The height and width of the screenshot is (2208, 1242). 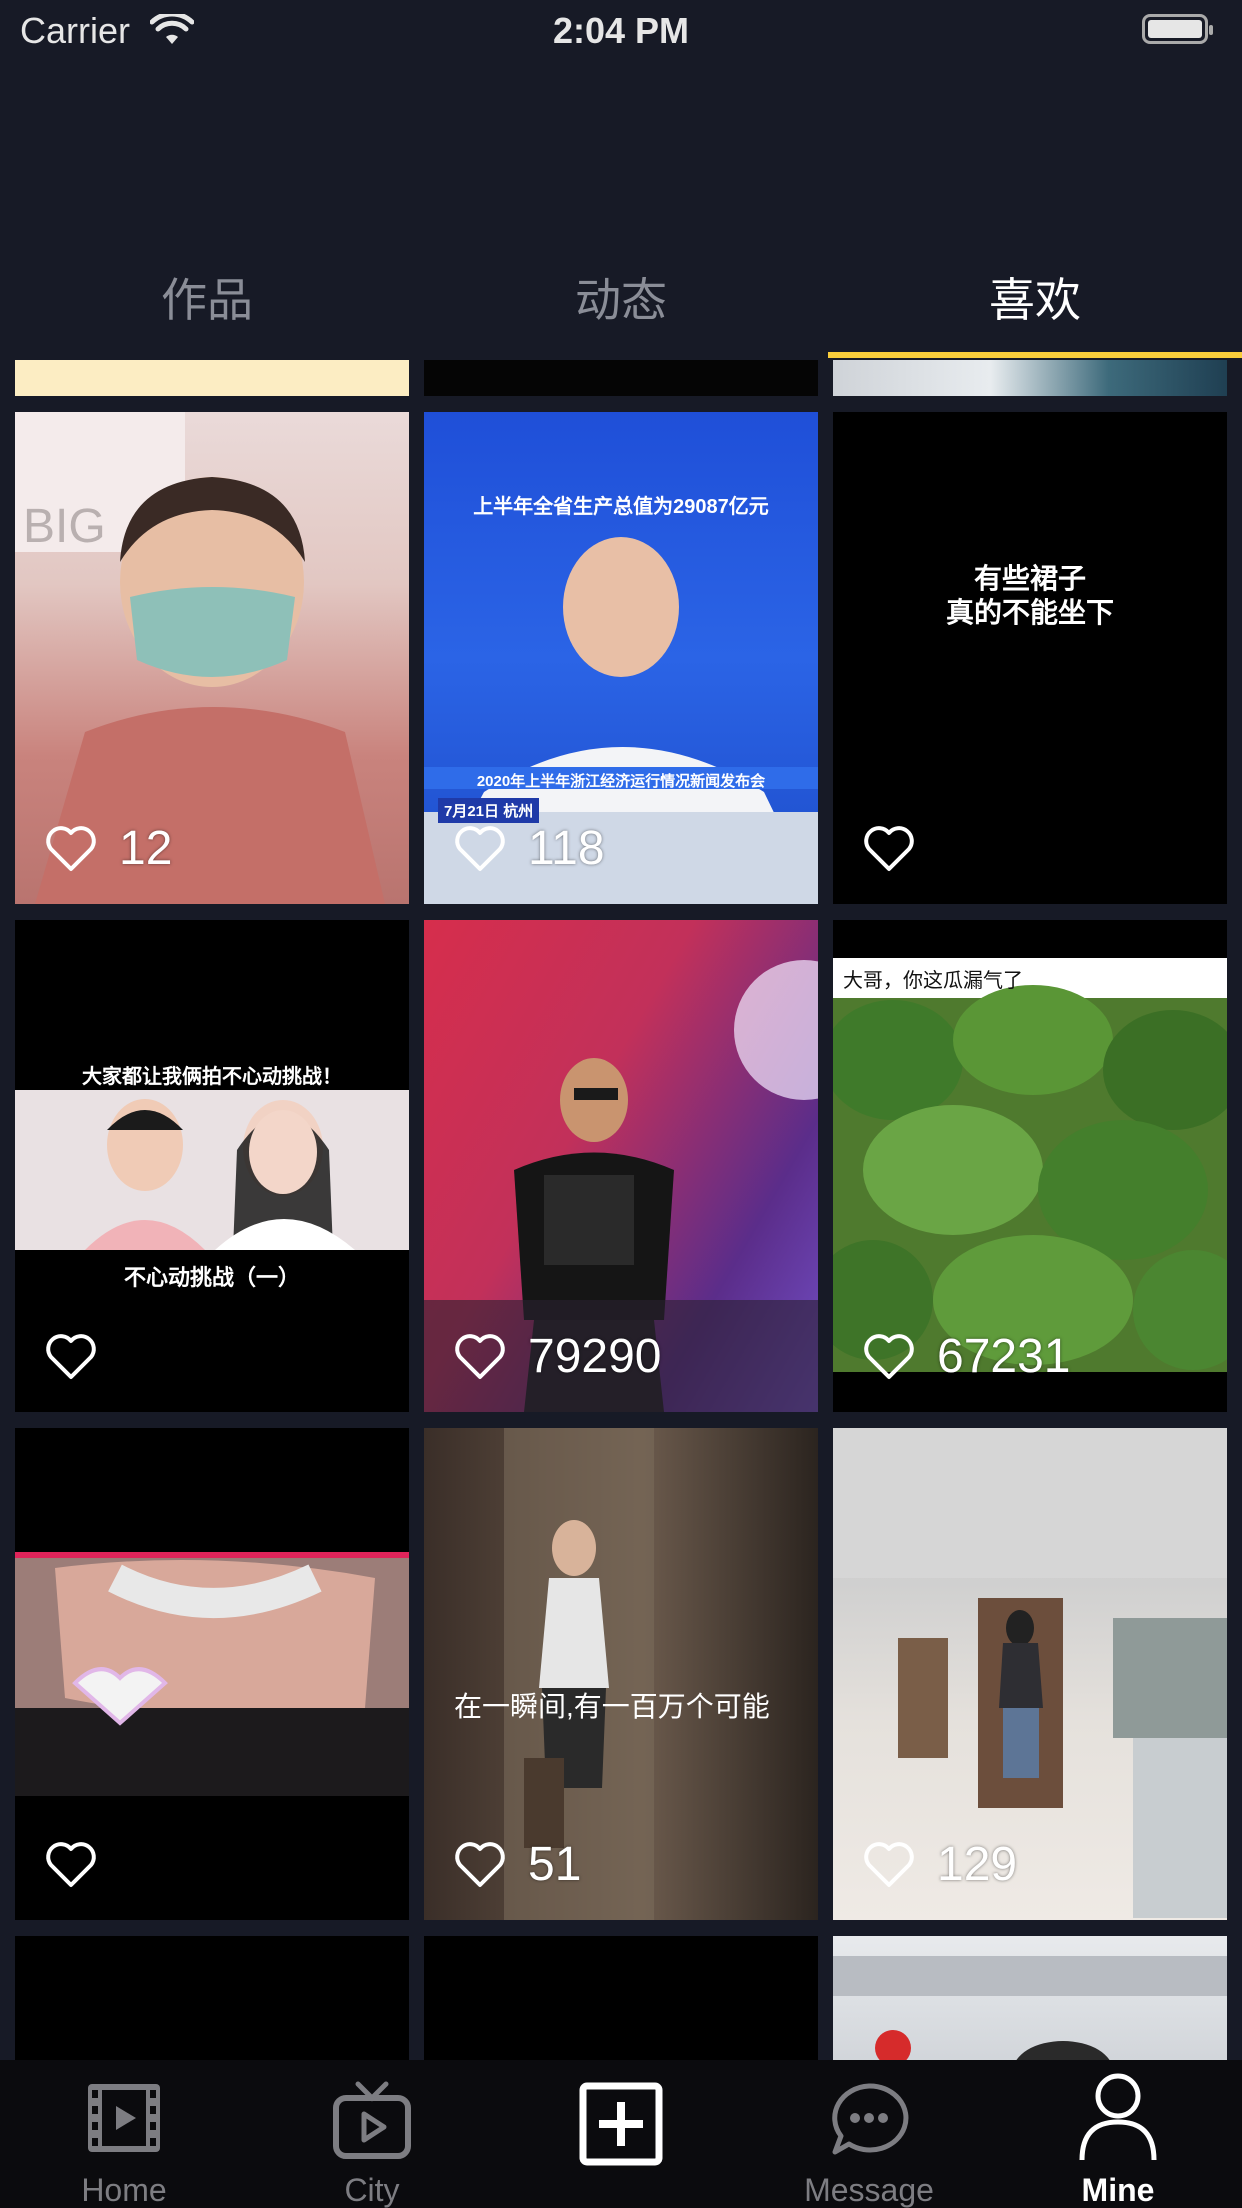 What do you see at coordinates (621, 2124) in the screenshot?
I see `add-square-icon` at bounding box center [621, 2124].